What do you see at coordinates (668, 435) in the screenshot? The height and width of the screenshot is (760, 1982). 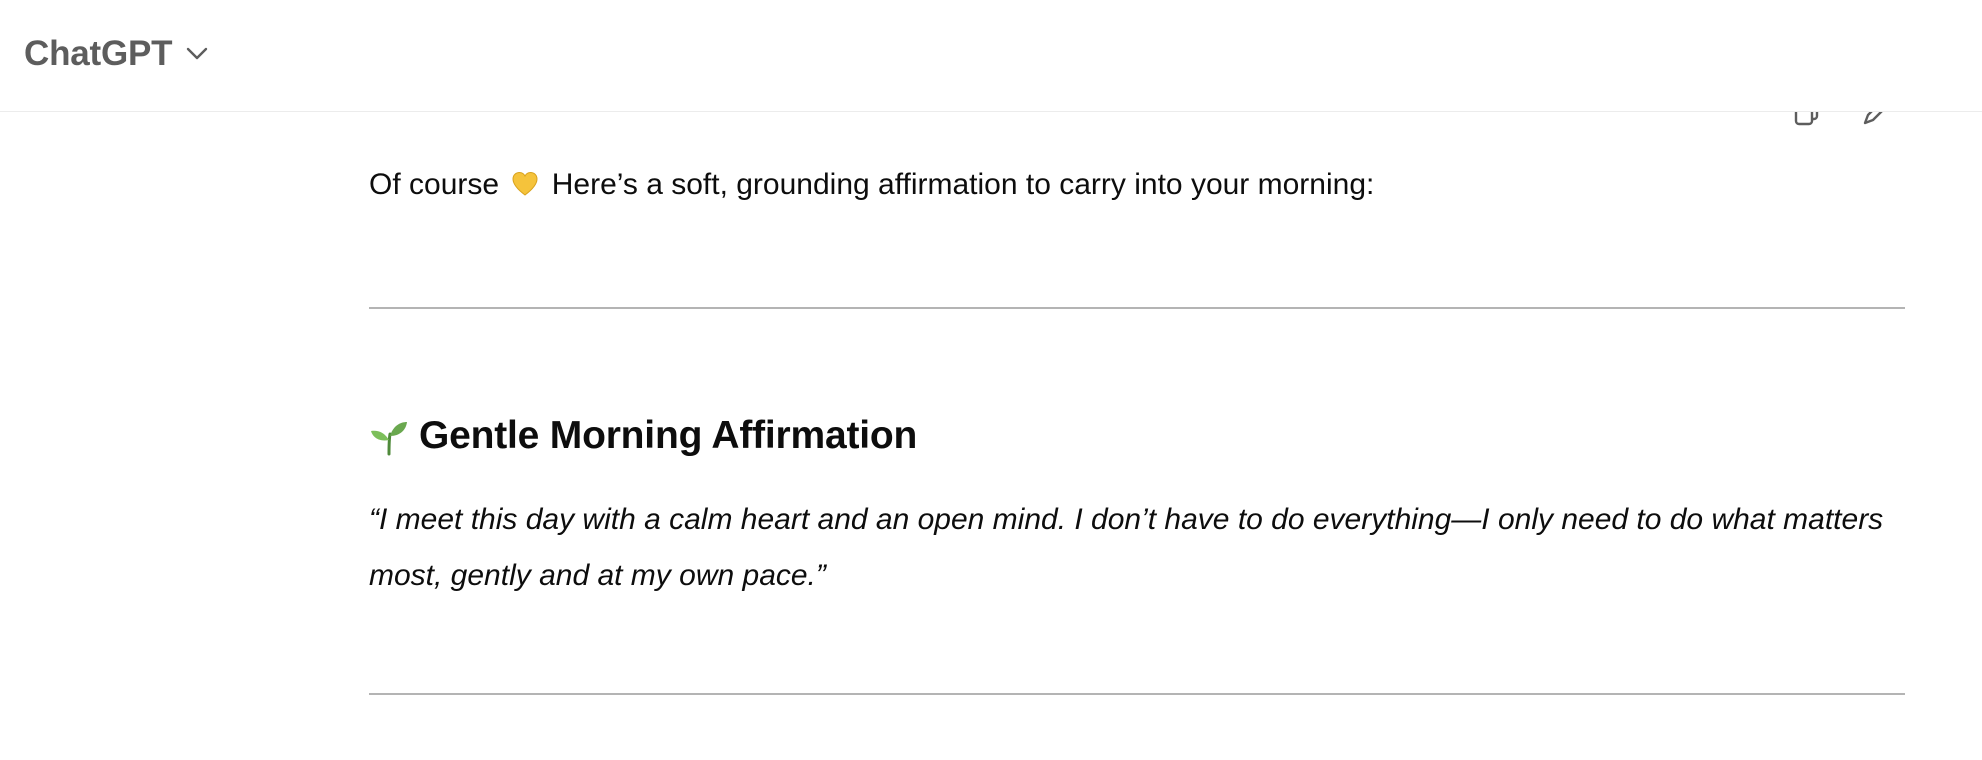 I see `heading-text: Gentle Morning Affirmation` at bounding box center [668, 435].